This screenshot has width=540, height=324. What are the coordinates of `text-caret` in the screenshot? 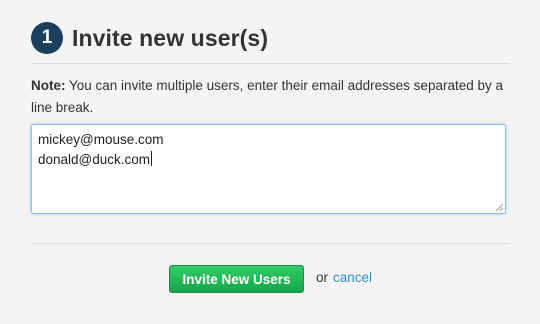 It's located at (152, 158).